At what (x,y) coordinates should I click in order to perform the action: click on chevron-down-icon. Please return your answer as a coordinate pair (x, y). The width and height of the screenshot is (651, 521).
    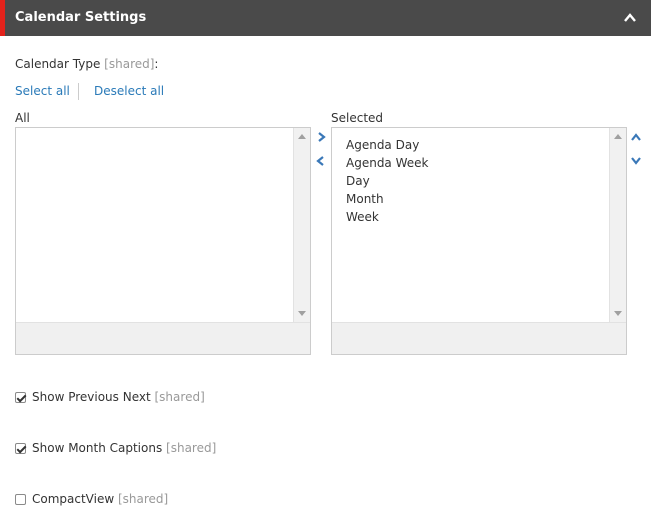
    Looking at the image, I should click on (636, 160).